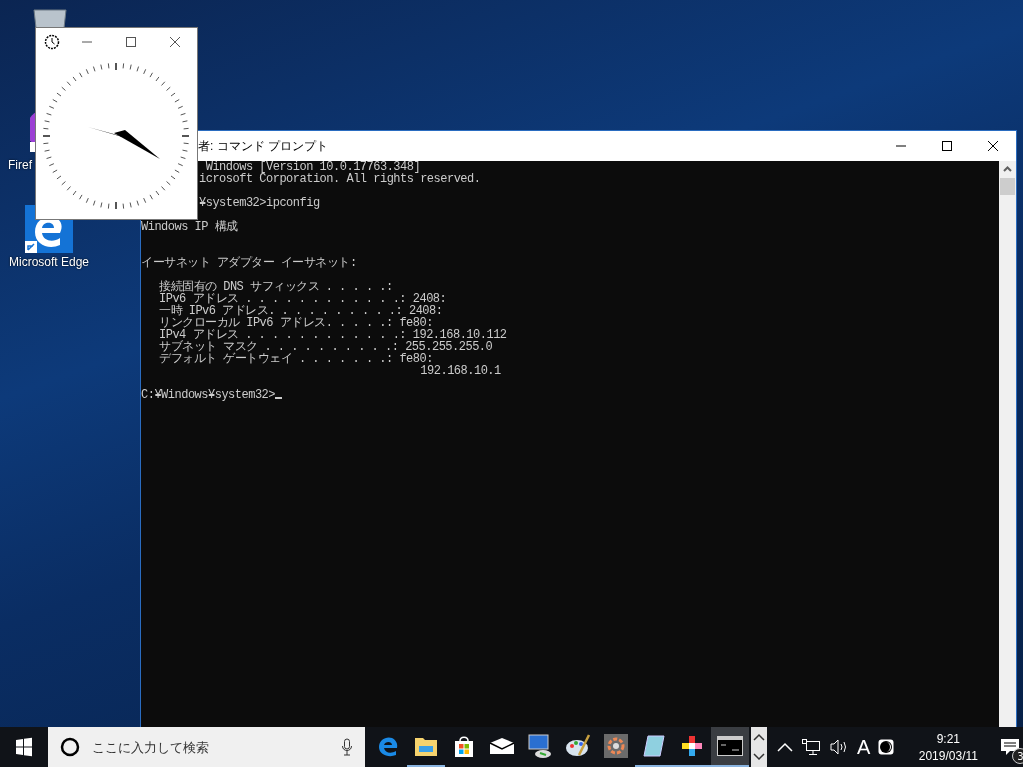 The image size is (1023, 767). I want to click on console-line: デフォルト ゲートウェイ . . . . . . .: fe80:, so click(296, 359).